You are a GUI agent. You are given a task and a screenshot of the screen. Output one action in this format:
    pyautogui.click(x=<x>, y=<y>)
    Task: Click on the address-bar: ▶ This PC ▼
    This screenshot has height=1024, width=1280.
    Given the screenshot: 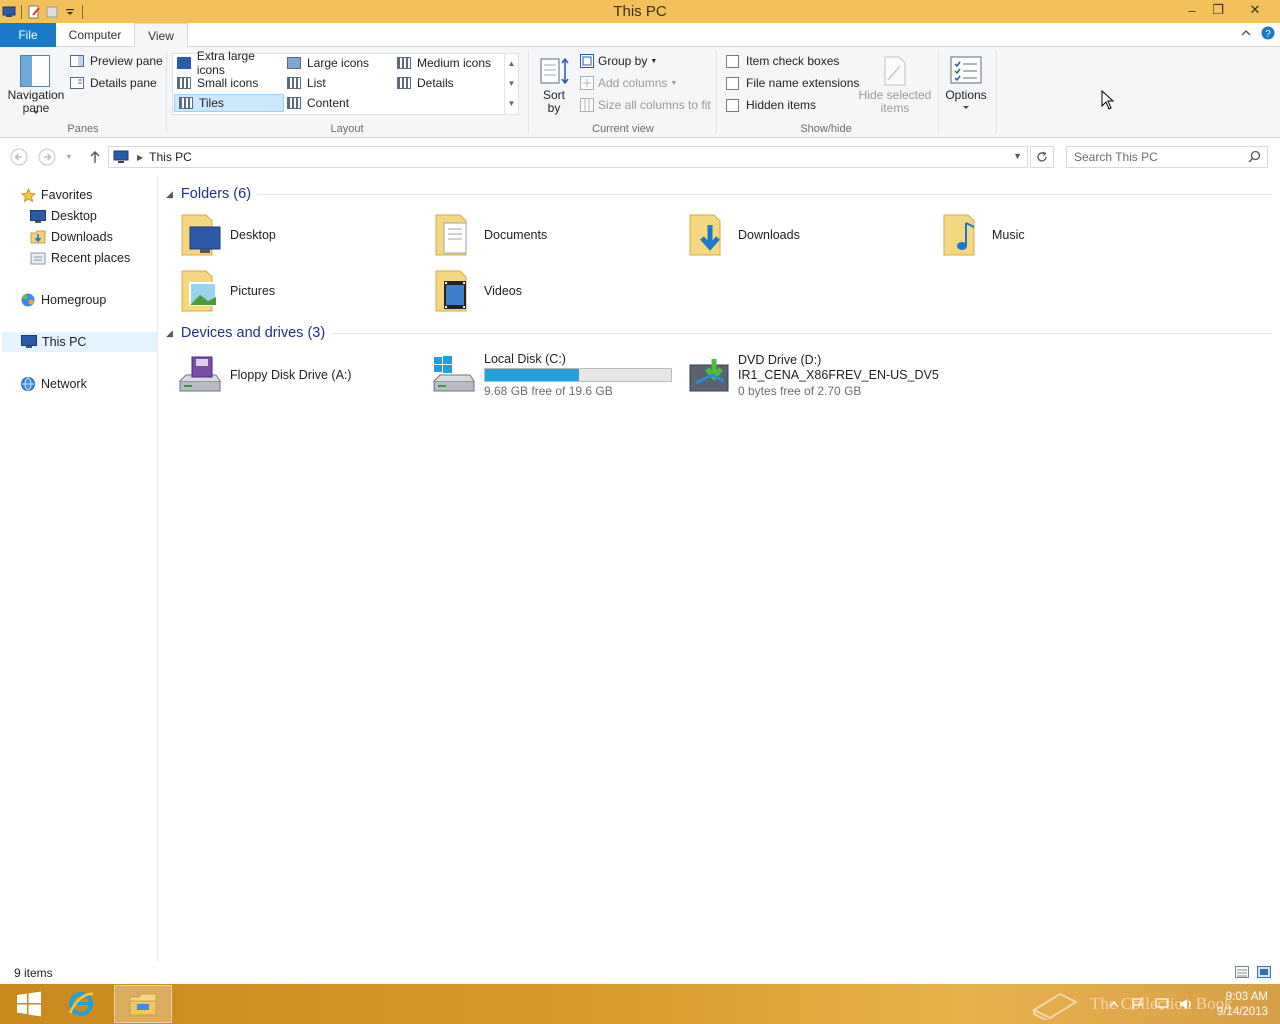 What is the action you would take?
    pyautogui.click(x=568, y=157)
    